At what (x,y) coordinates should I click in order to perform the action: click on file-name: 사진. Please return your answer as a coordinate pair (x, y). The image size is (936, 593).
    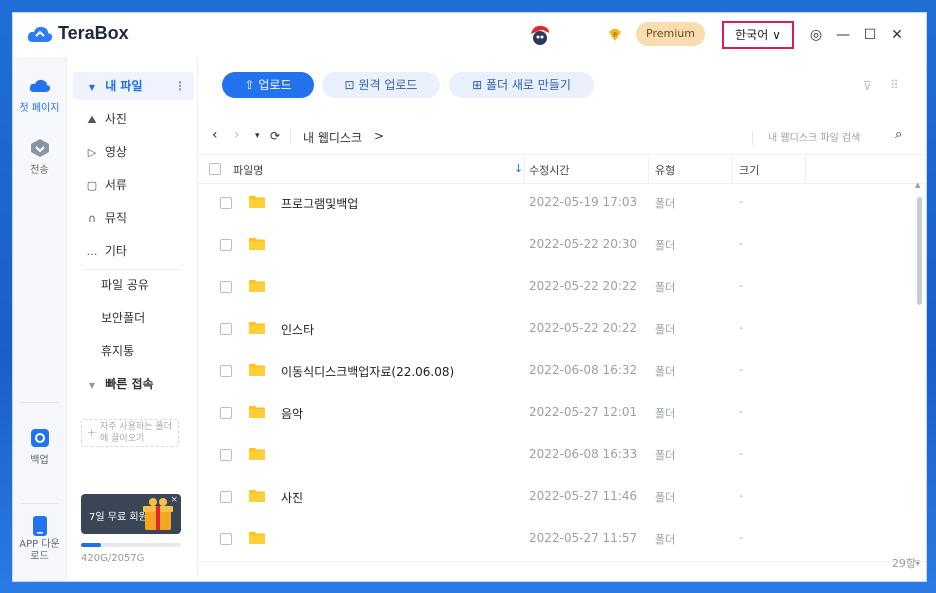
    Looking at the image, I should click on (292, 497).